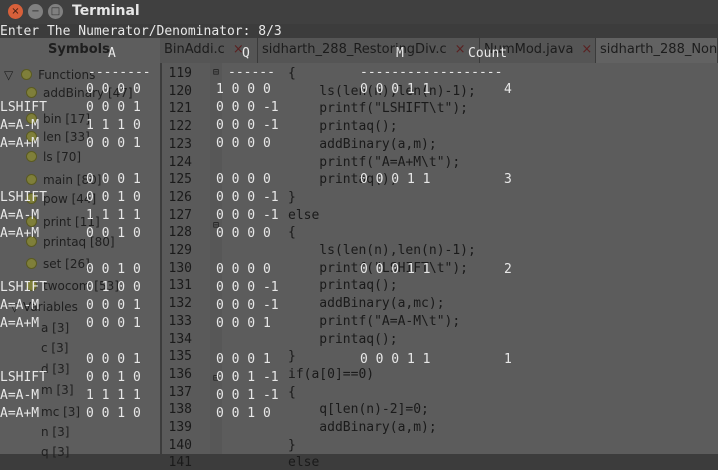  What do you see at coordinates (194, 49) in the screenshot?
I see `tab-label: BinAddi.c` at bounding box center [194, 49].